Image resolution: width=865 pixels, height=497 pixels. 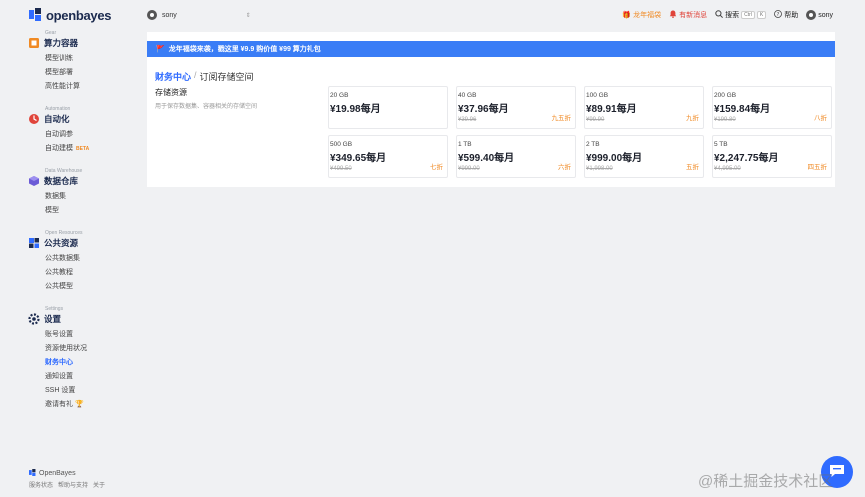 I want to click on sidebar-item-ssh: SSH 设置, so click(x=78, y=391).